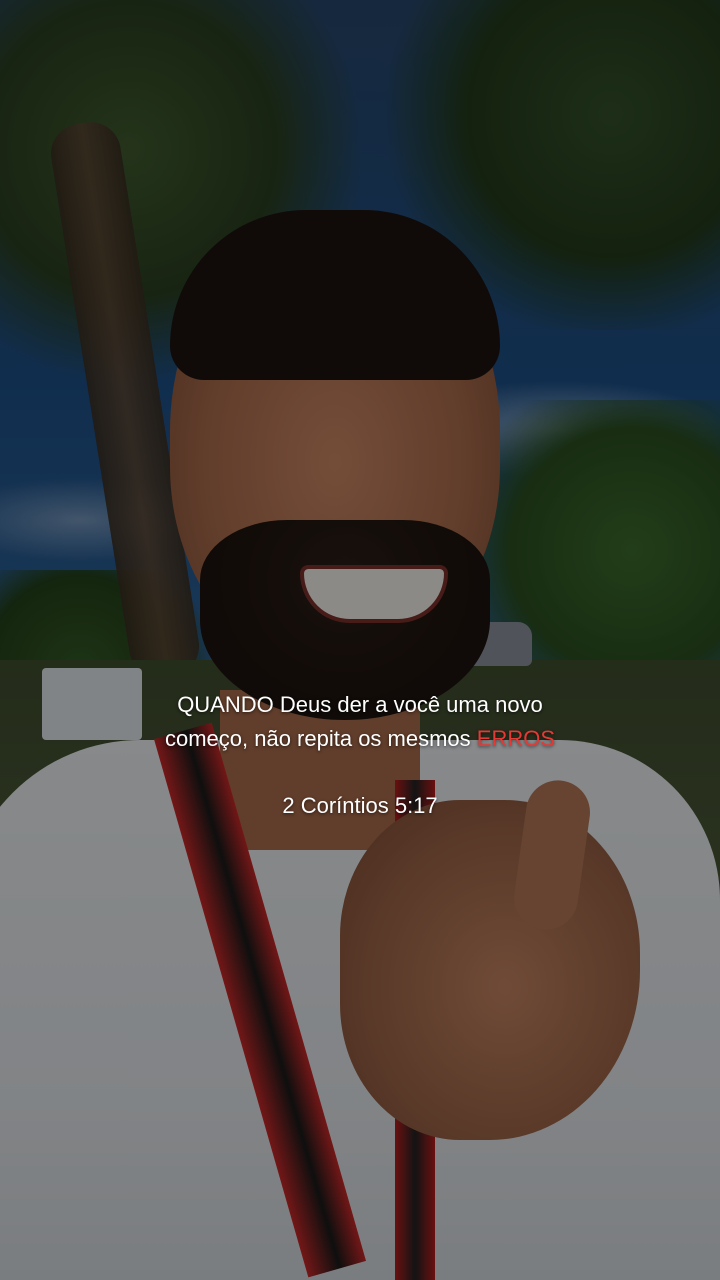  Describe the element at coordinates (320, 738) in the screenshot. I see `quote-line-2-text: começo, não repita os mesmos` at that location.